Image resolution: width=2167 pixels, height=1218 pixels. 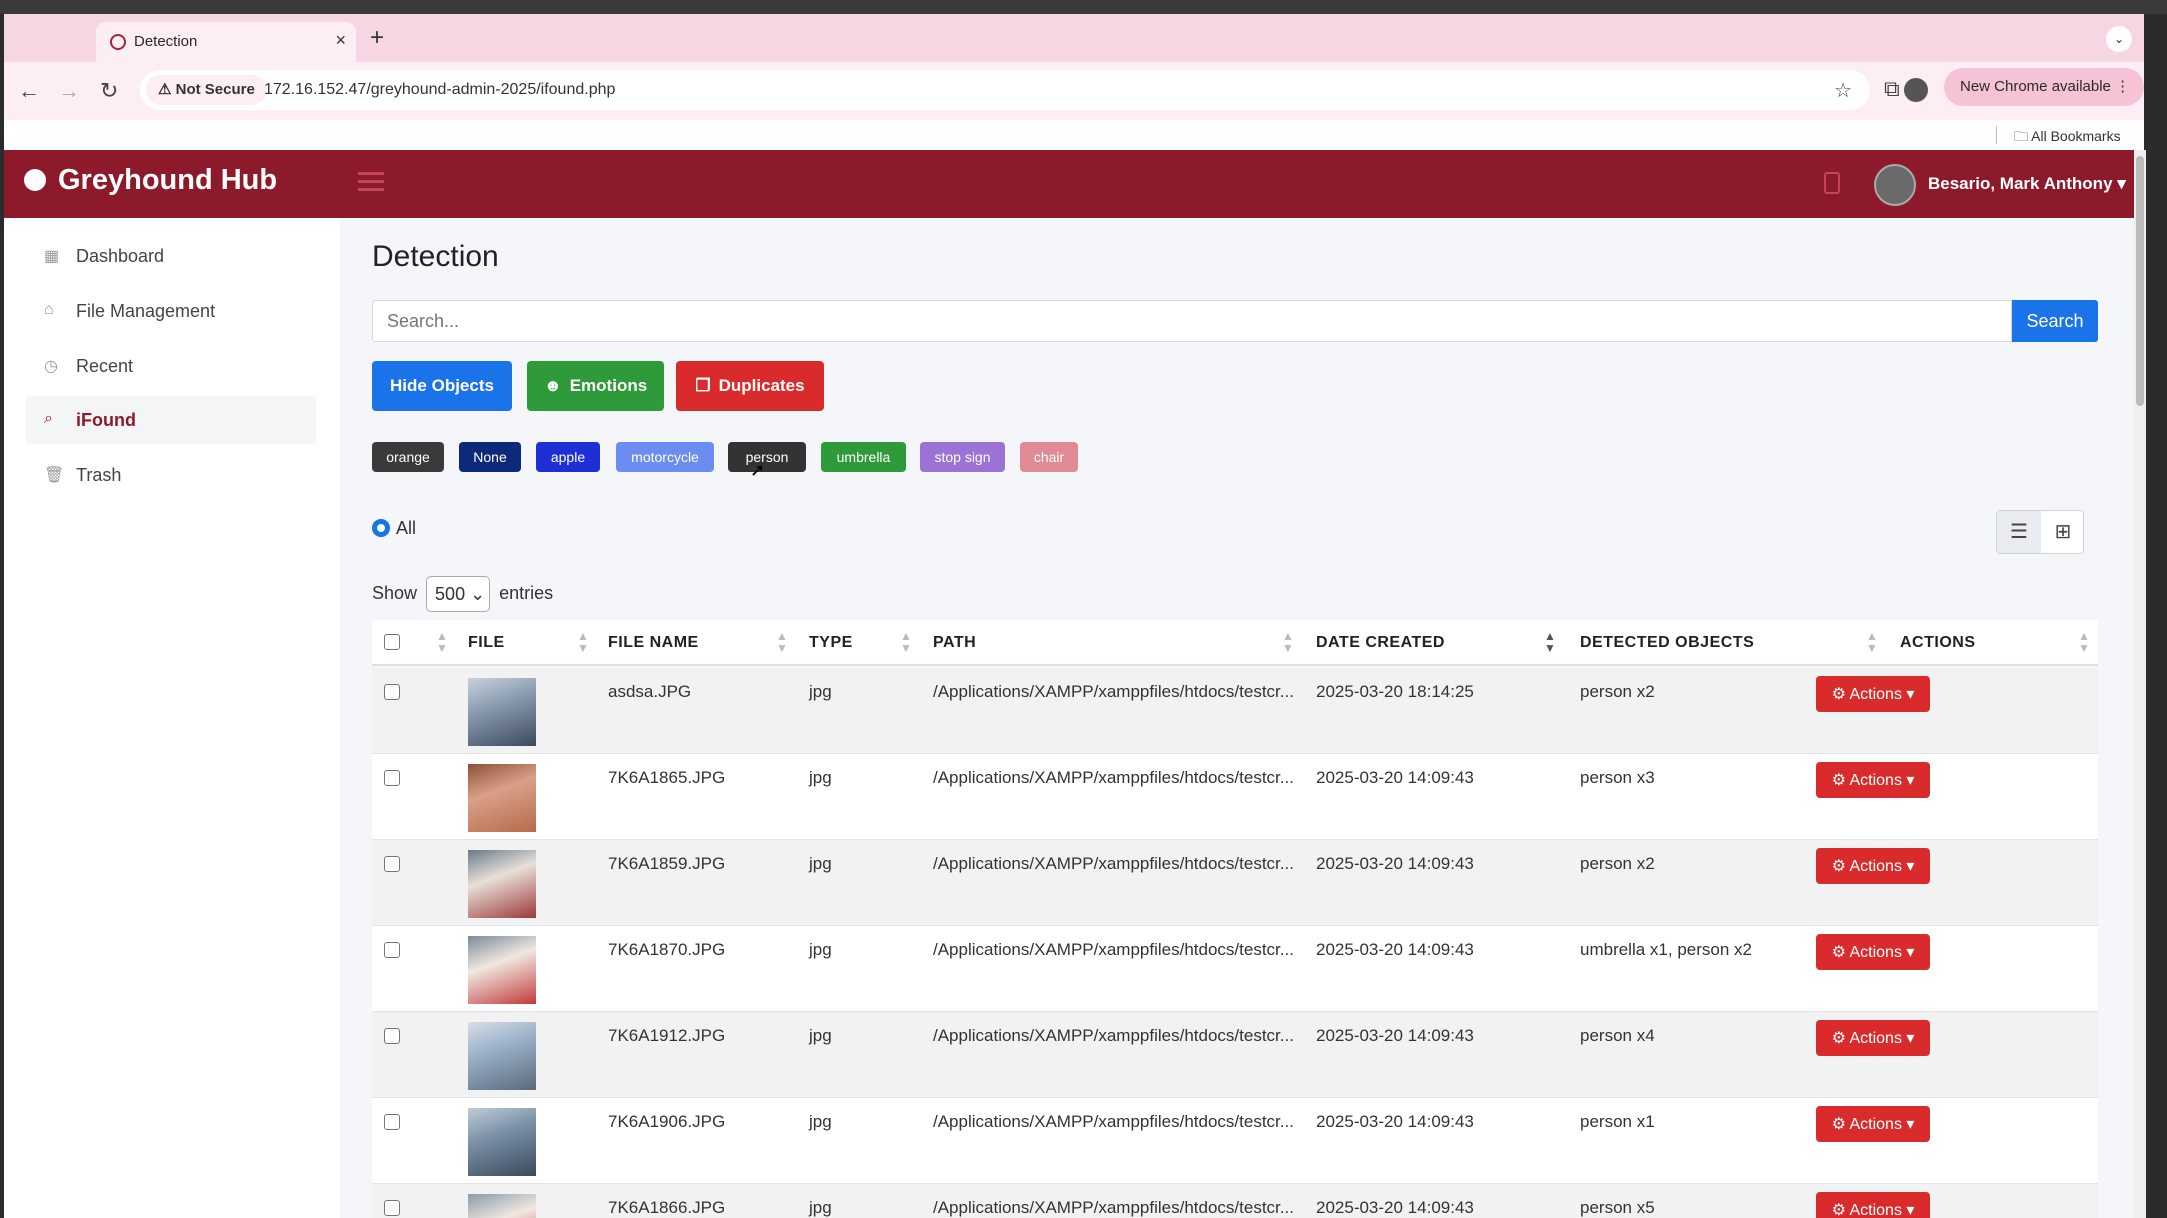 What do you see at coordinates (2027, 184) in the screenshot?
I see `user-menu: Besario, Mark Anthony ▾` at bounding box center [2027, 184].